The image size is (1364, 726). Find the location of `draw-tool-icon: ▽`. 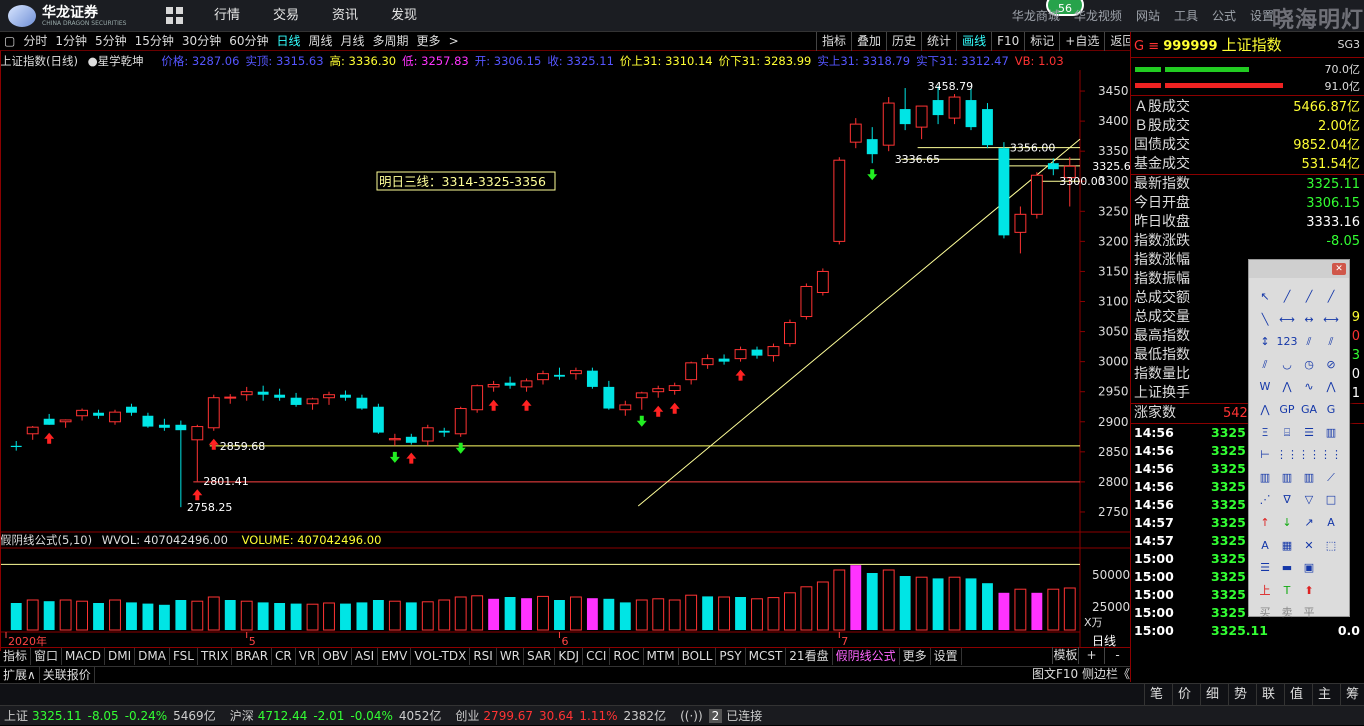

draw-tool-icon: ▽ is located at coordinates (1309, 500).